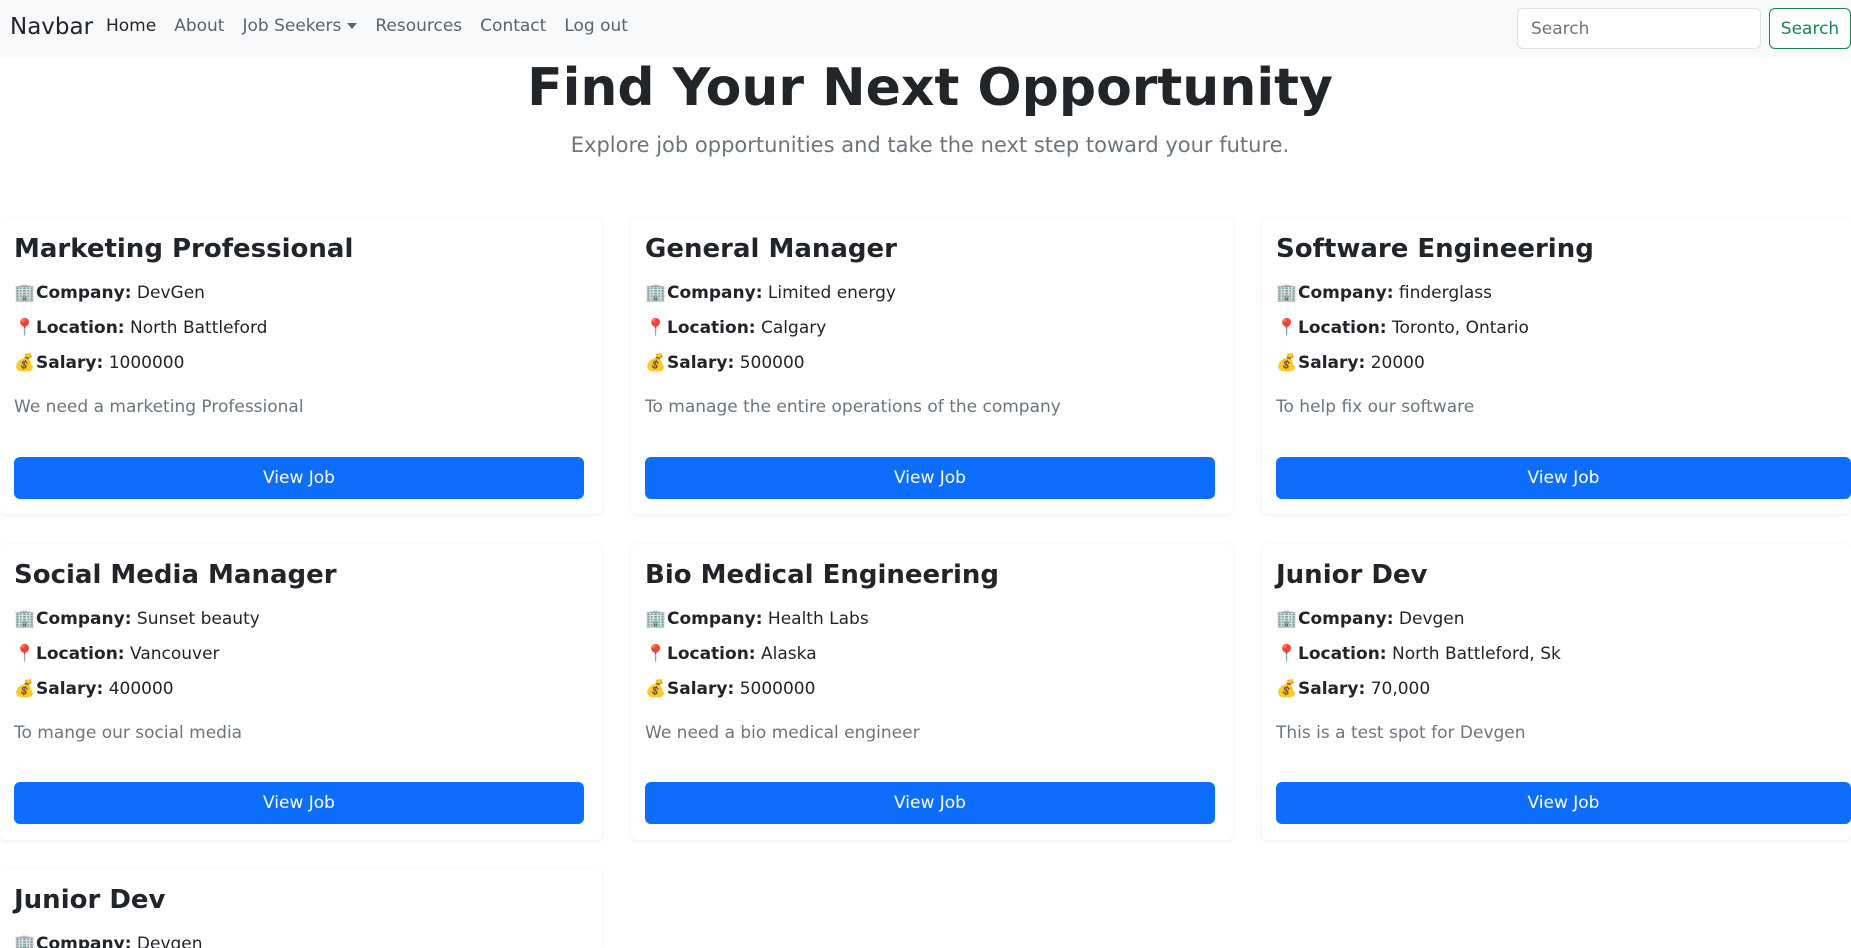 The image size is (1851, 948). Describe the element at coordinates (794, 328) in the screenshot. I see `location-value: Calgary` at that location.